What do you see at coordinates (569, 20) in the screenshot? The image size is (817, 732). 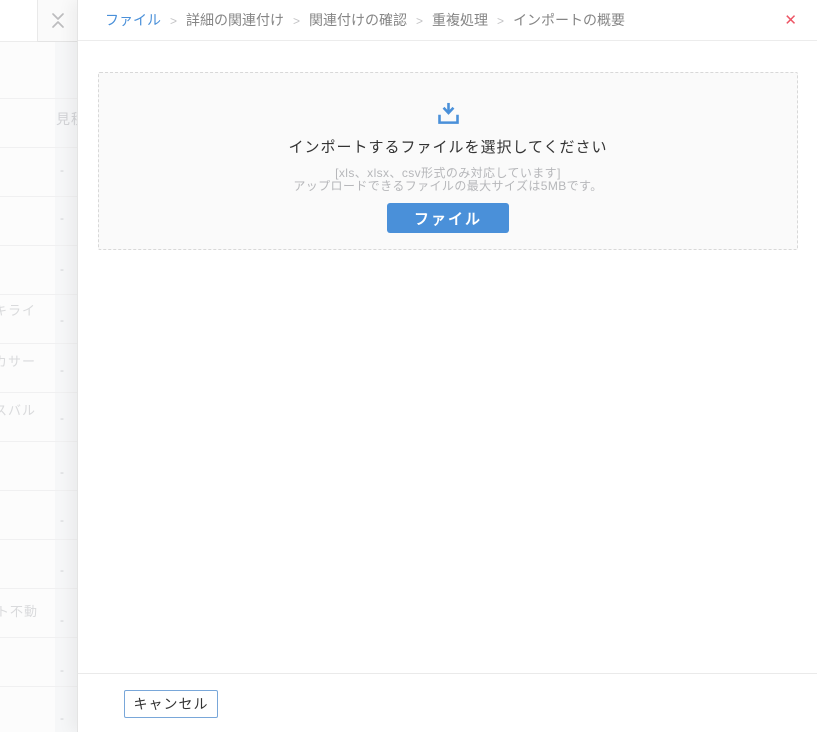 I see `breadcrumb-step-import-summary: インポートの概要` at bounding box center [569, 20].